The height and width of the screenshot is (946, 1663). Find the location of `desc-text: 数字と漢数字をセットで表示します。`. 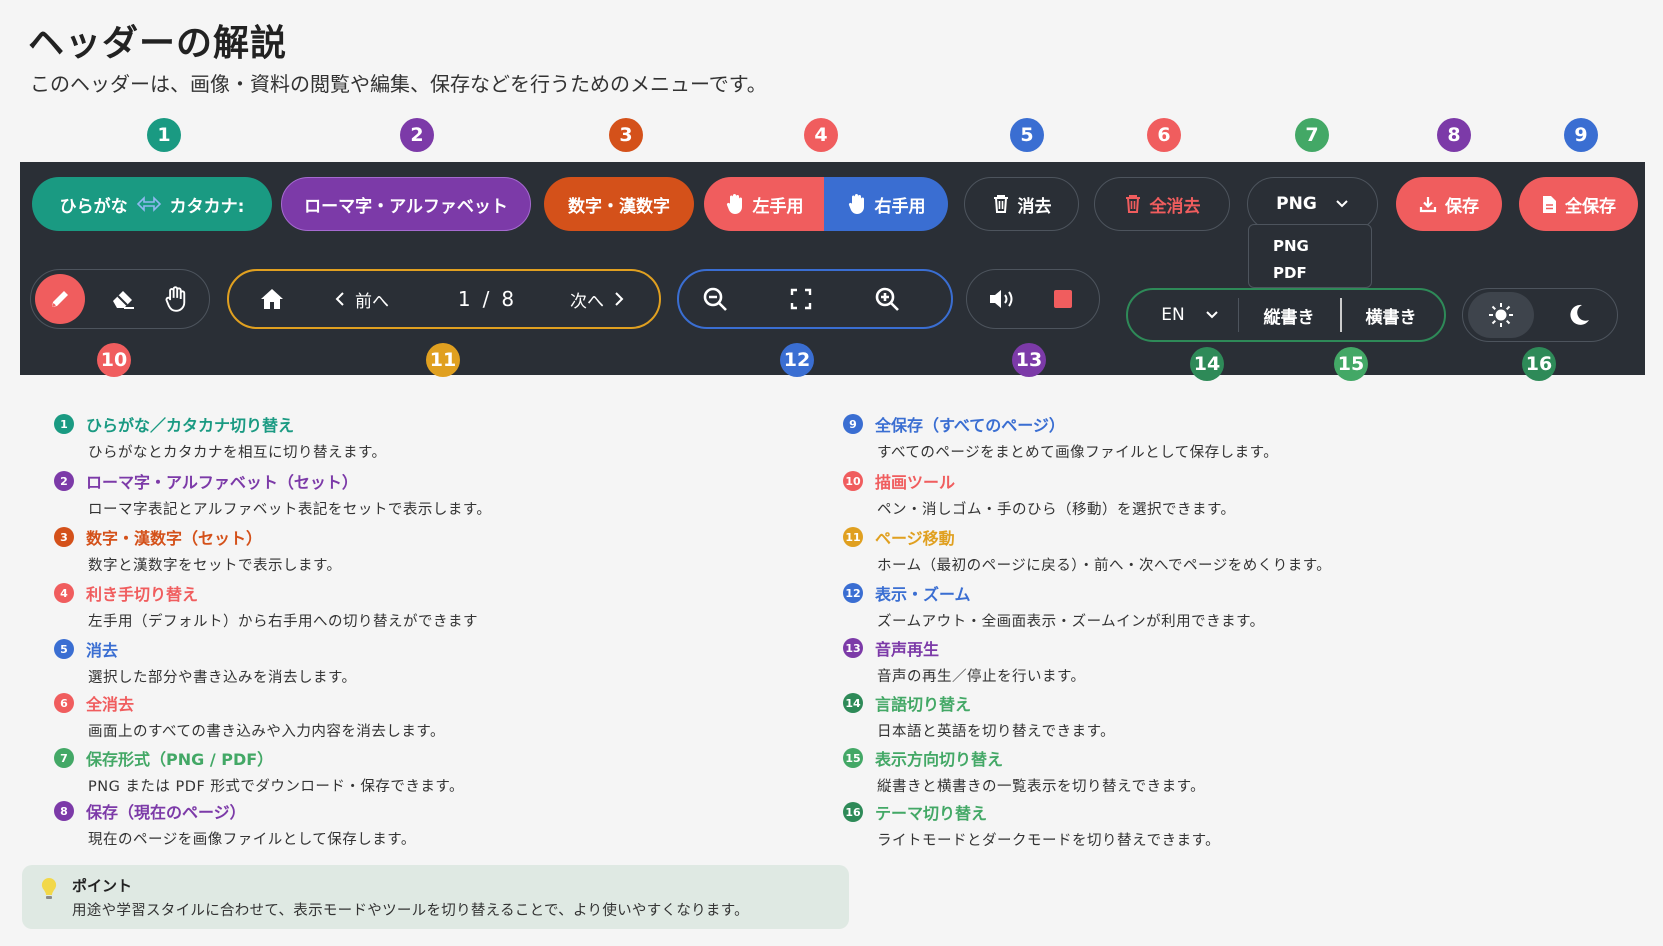

desc-text: 数字と漢数字をセットで表示します。 is located at coordinates (215, 566).